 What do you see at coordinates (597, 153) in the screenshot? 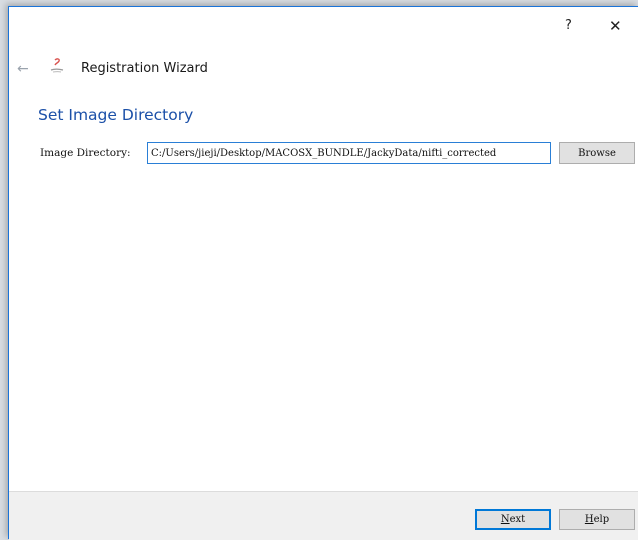
I see `browse-button: Browse` at bounding box center [597, 153].